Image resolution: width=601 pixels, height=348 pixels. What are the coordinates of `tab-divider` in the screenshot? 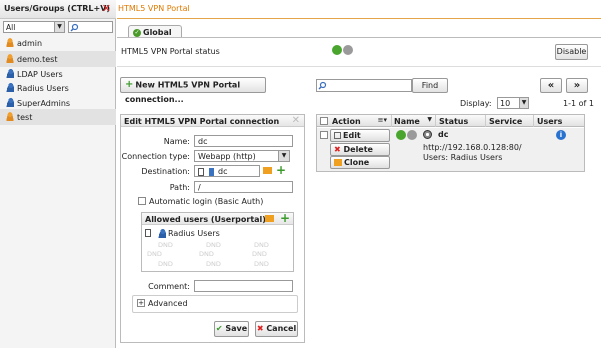 It's located at (359, 37).